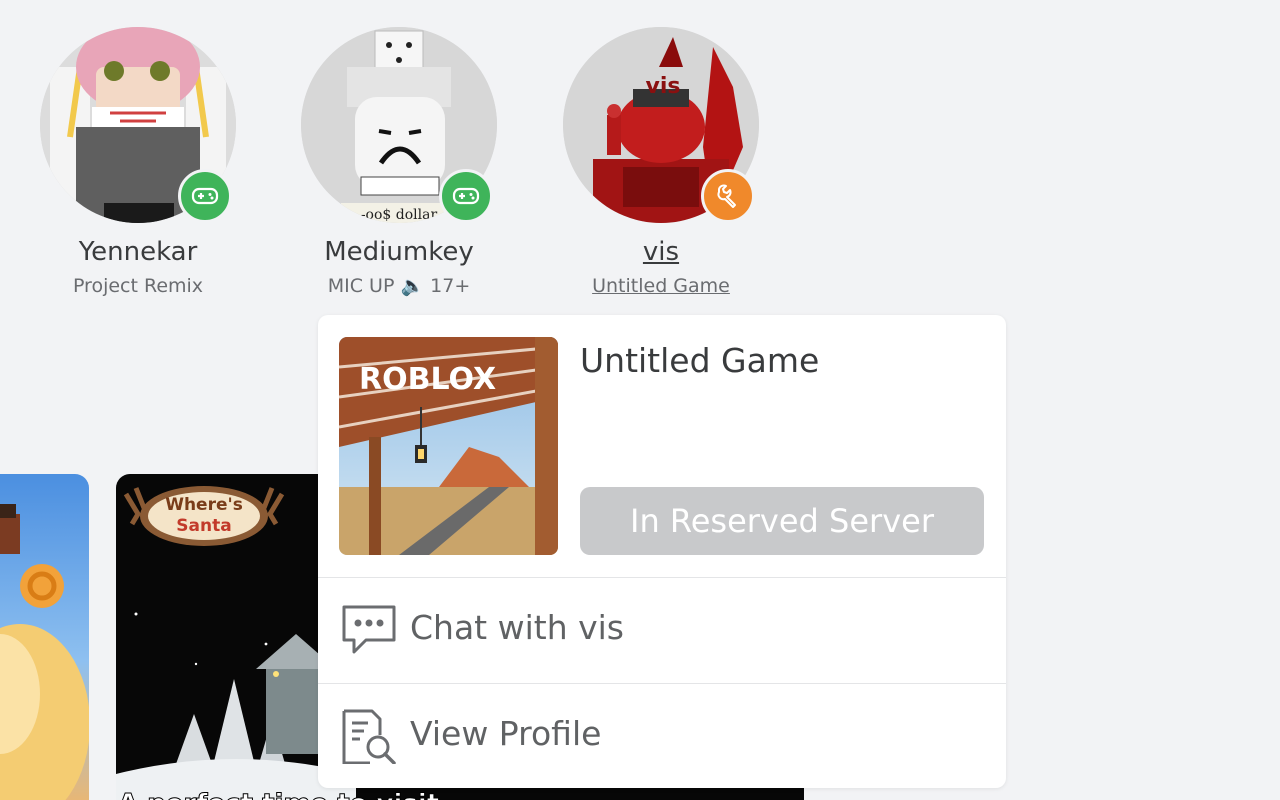 Image resolution: width=1280 pixels, height=800 pixels. What do you see at coordinates (138, 286) in the screenshot?
I see `friend-status: Project Remix` at bounding box center [138, 286].